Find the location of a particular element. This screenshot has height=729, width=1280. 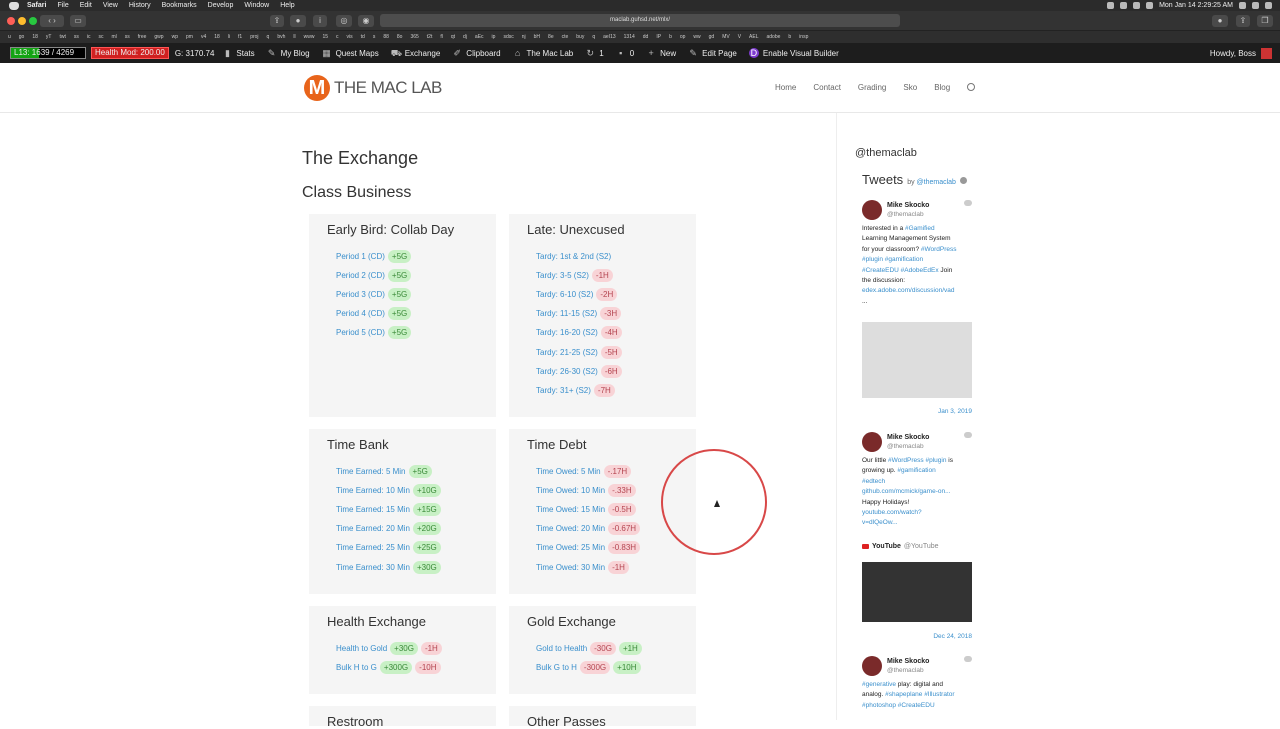

tweet-link: #CreateEDU is located at coordinates (880, 270).